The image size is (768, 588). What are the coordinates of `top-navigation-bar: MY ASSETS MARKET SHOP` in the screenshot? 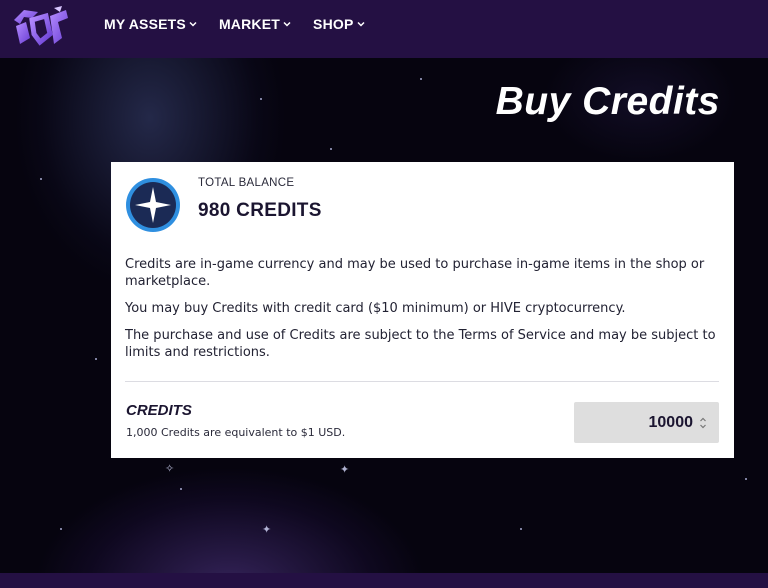 It's located at (384, 29).